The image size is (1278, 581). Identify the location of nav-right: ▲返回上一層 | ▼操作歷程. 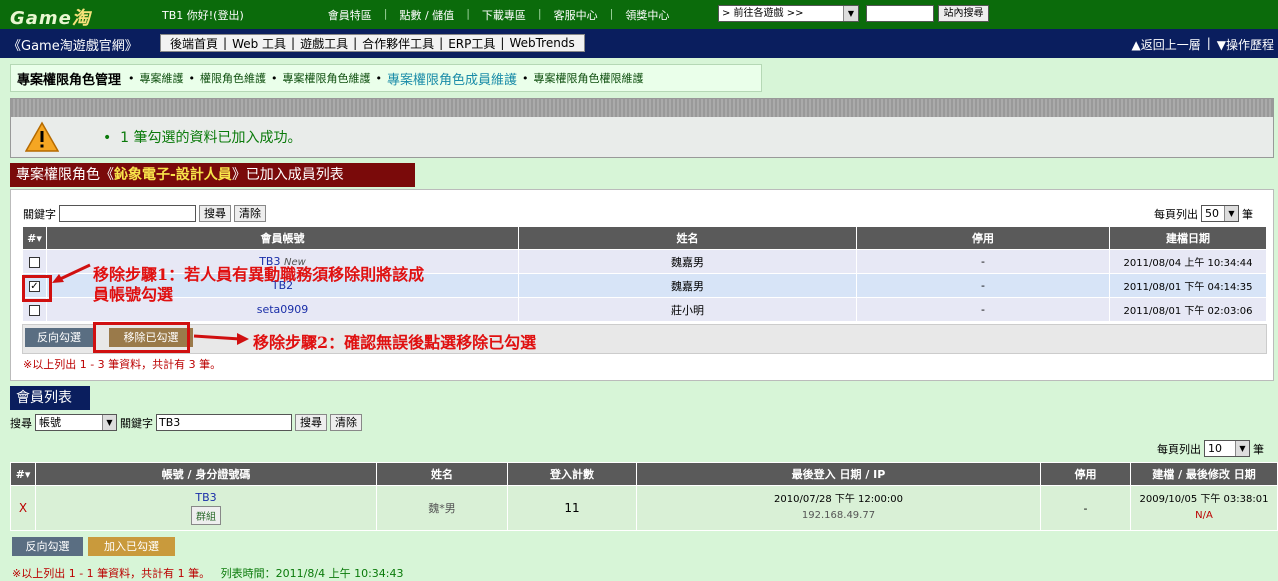
(1202, 44).